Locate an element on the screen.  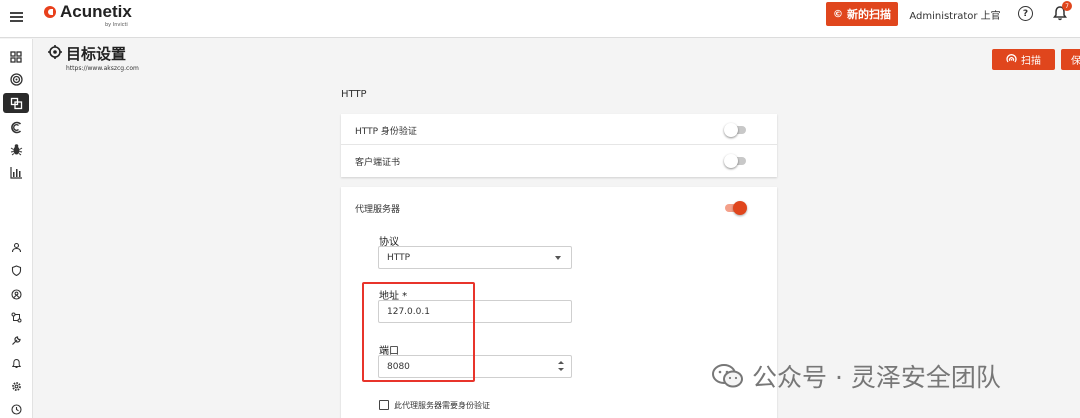
history-clock-icon is located at coordinates (16, 408).